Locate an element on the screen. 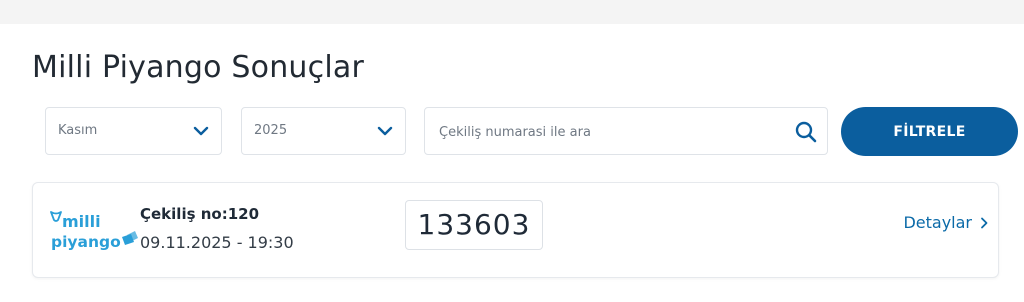 The height and width of the screenshot is (302, 1024). draw-number-label: Çekiliş no:120 is located at coordinates (200, 214).